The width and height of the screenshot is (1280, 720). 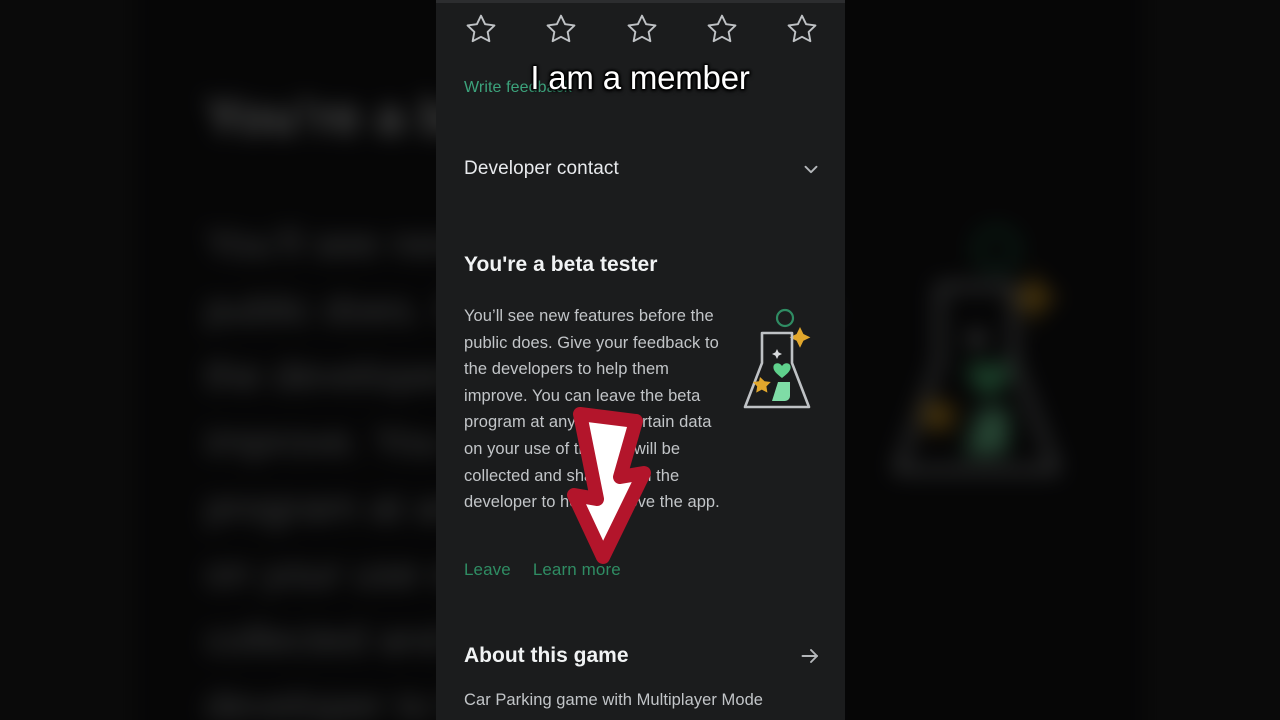 What do you see at coordinates (561, 264) in the screenshot?
I see `beta-tester-title: You're a beta tester` at bounding box center [561, 264].